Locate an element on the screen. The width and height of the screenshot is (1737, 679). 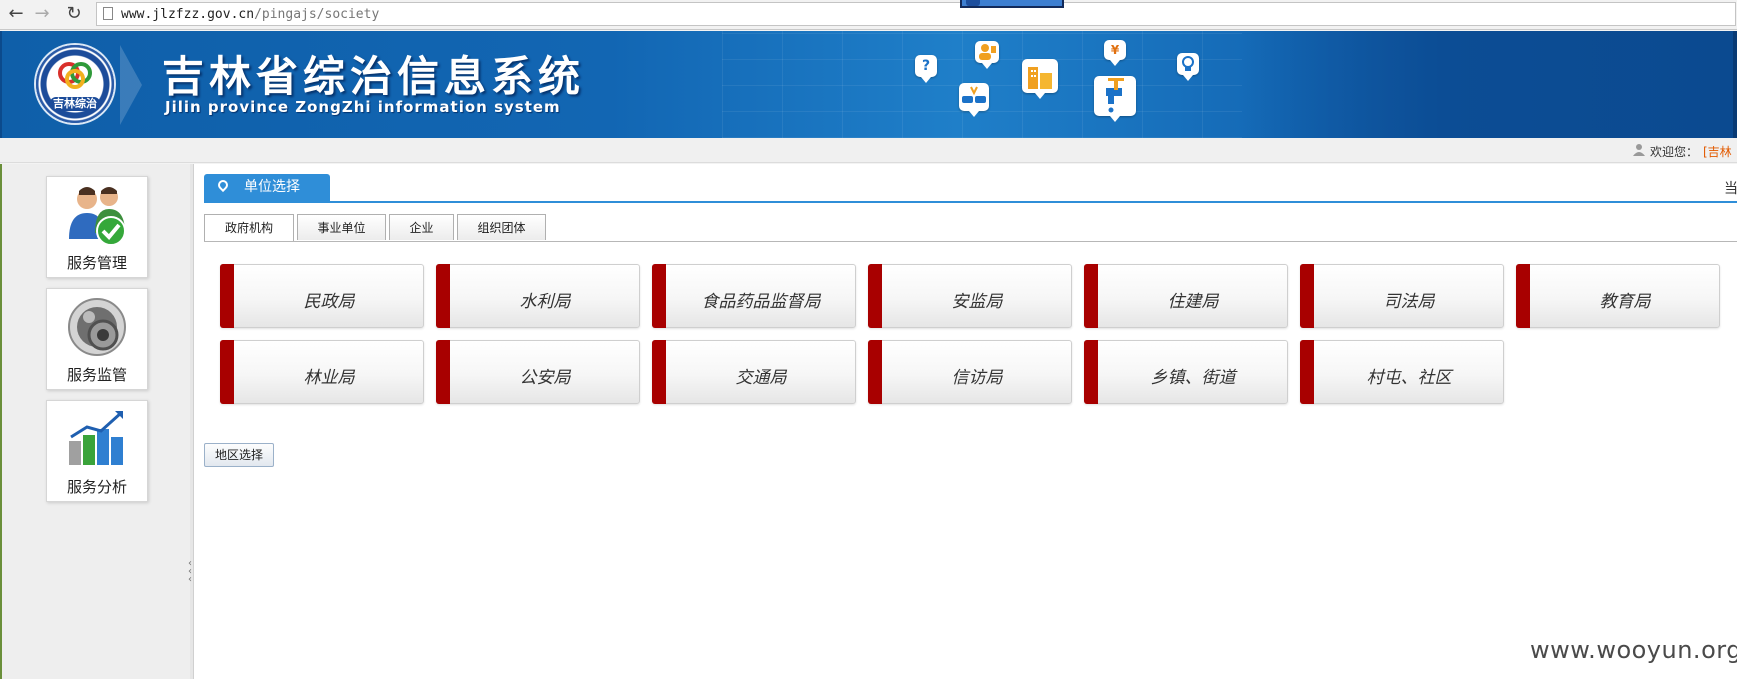
forward-arrow-icon: → is located at coordinates (42, 14).